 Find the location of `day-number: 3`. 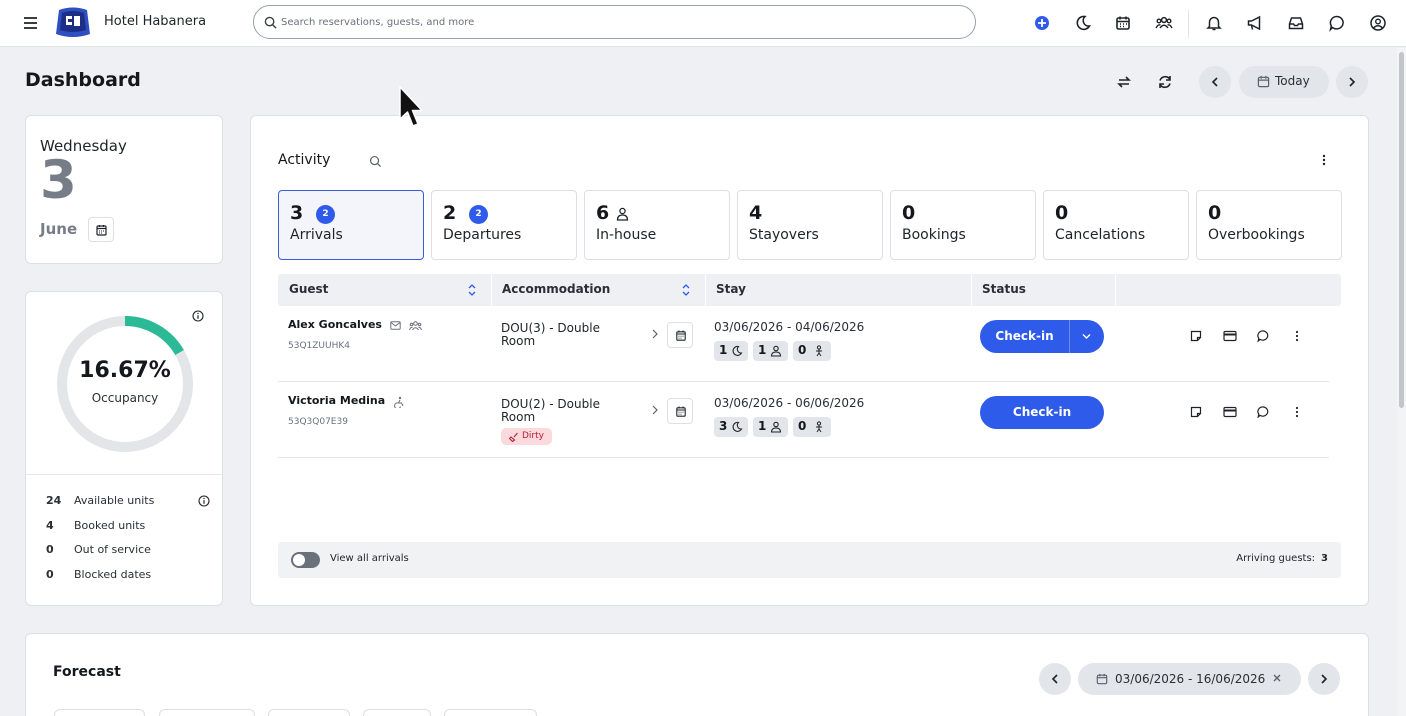

day-number: 3 is located at coordinates (58, 180).